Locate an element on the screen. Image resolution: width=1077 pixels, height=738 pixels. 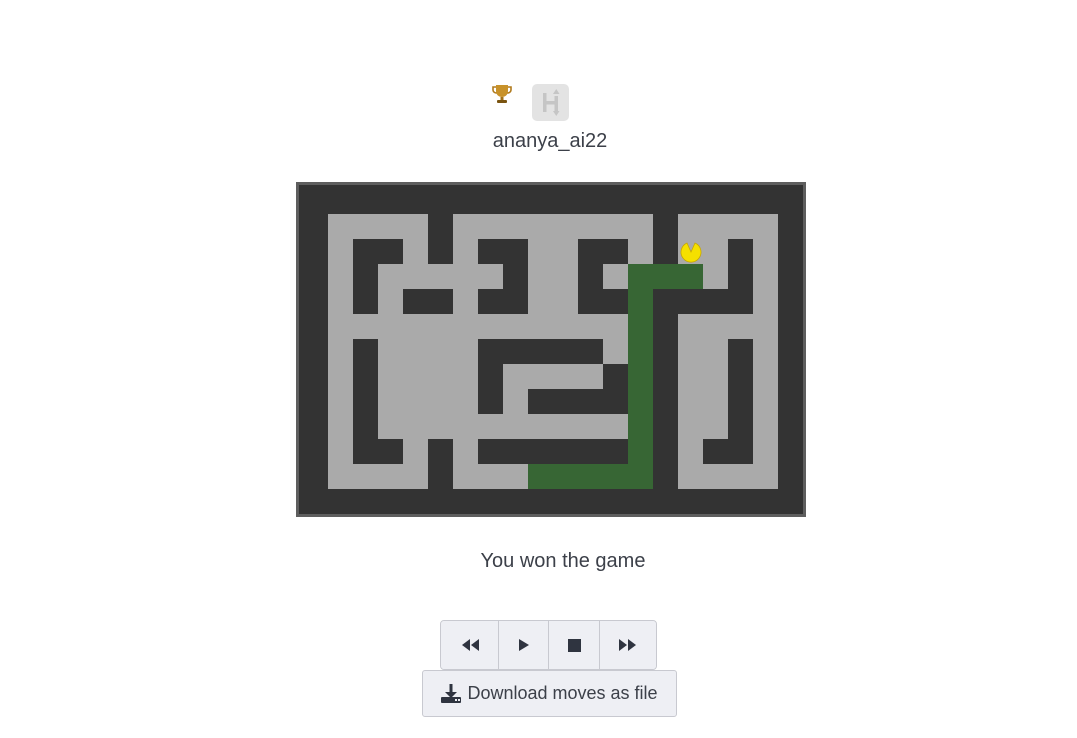
download-icon is located at coordinates (451, 693).